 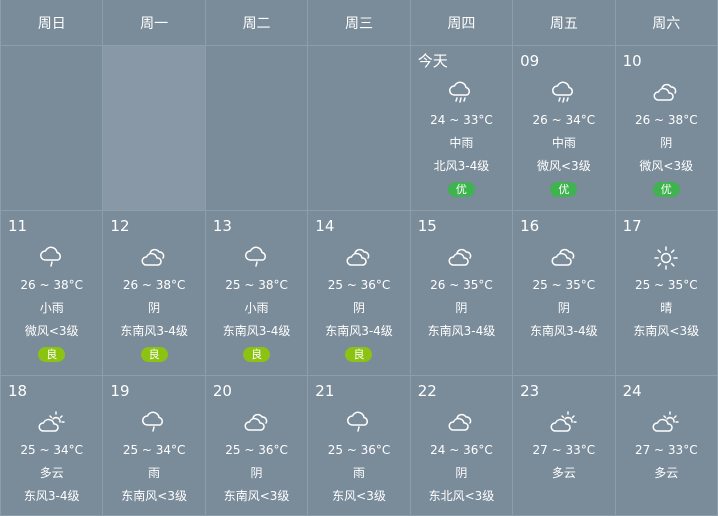 What do you see at coordinates (257, 293) in the screenshot?
I see `day-cell-tue: 13 25 ~ 38°C 小雨 东南风3-4级良` at bounding box center [257, 293].